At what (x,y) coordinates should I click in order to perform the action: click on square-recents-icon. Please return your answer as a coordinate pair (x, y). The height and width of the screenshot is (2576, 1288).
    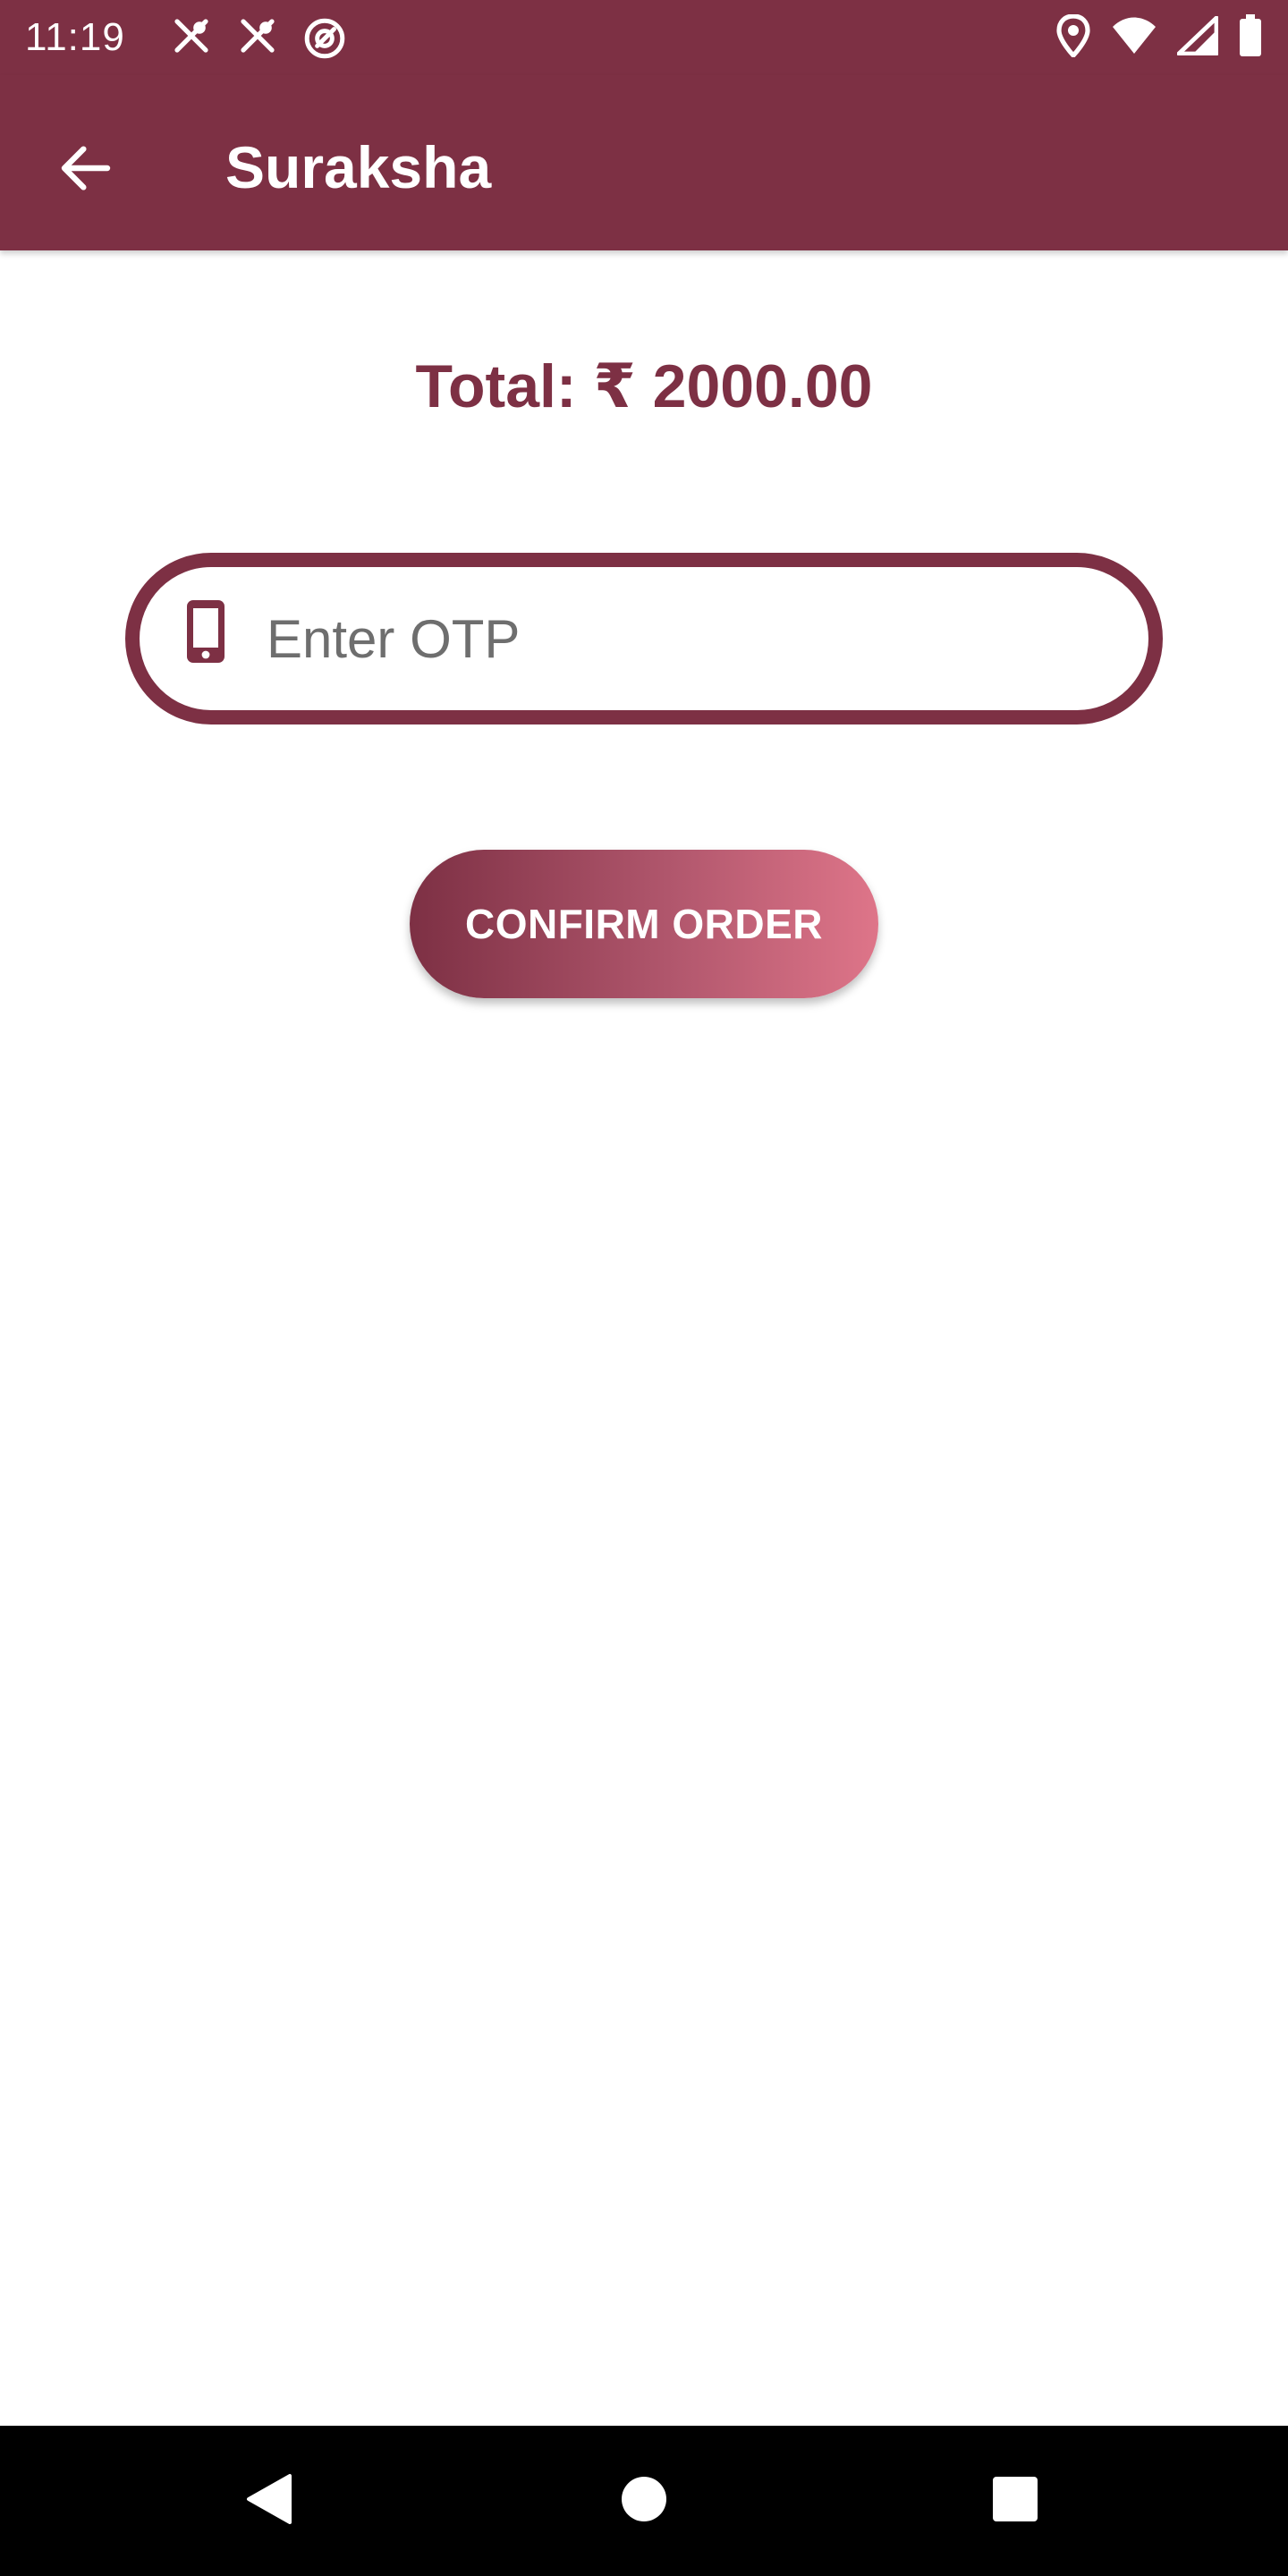
    Looking at the image, I should click on (1015, 2501).